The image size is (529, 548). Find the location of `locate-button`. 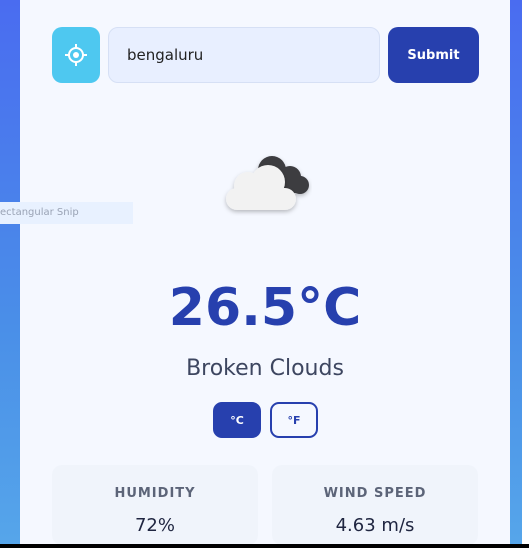

locate-button is located at coordinates (76, 55).